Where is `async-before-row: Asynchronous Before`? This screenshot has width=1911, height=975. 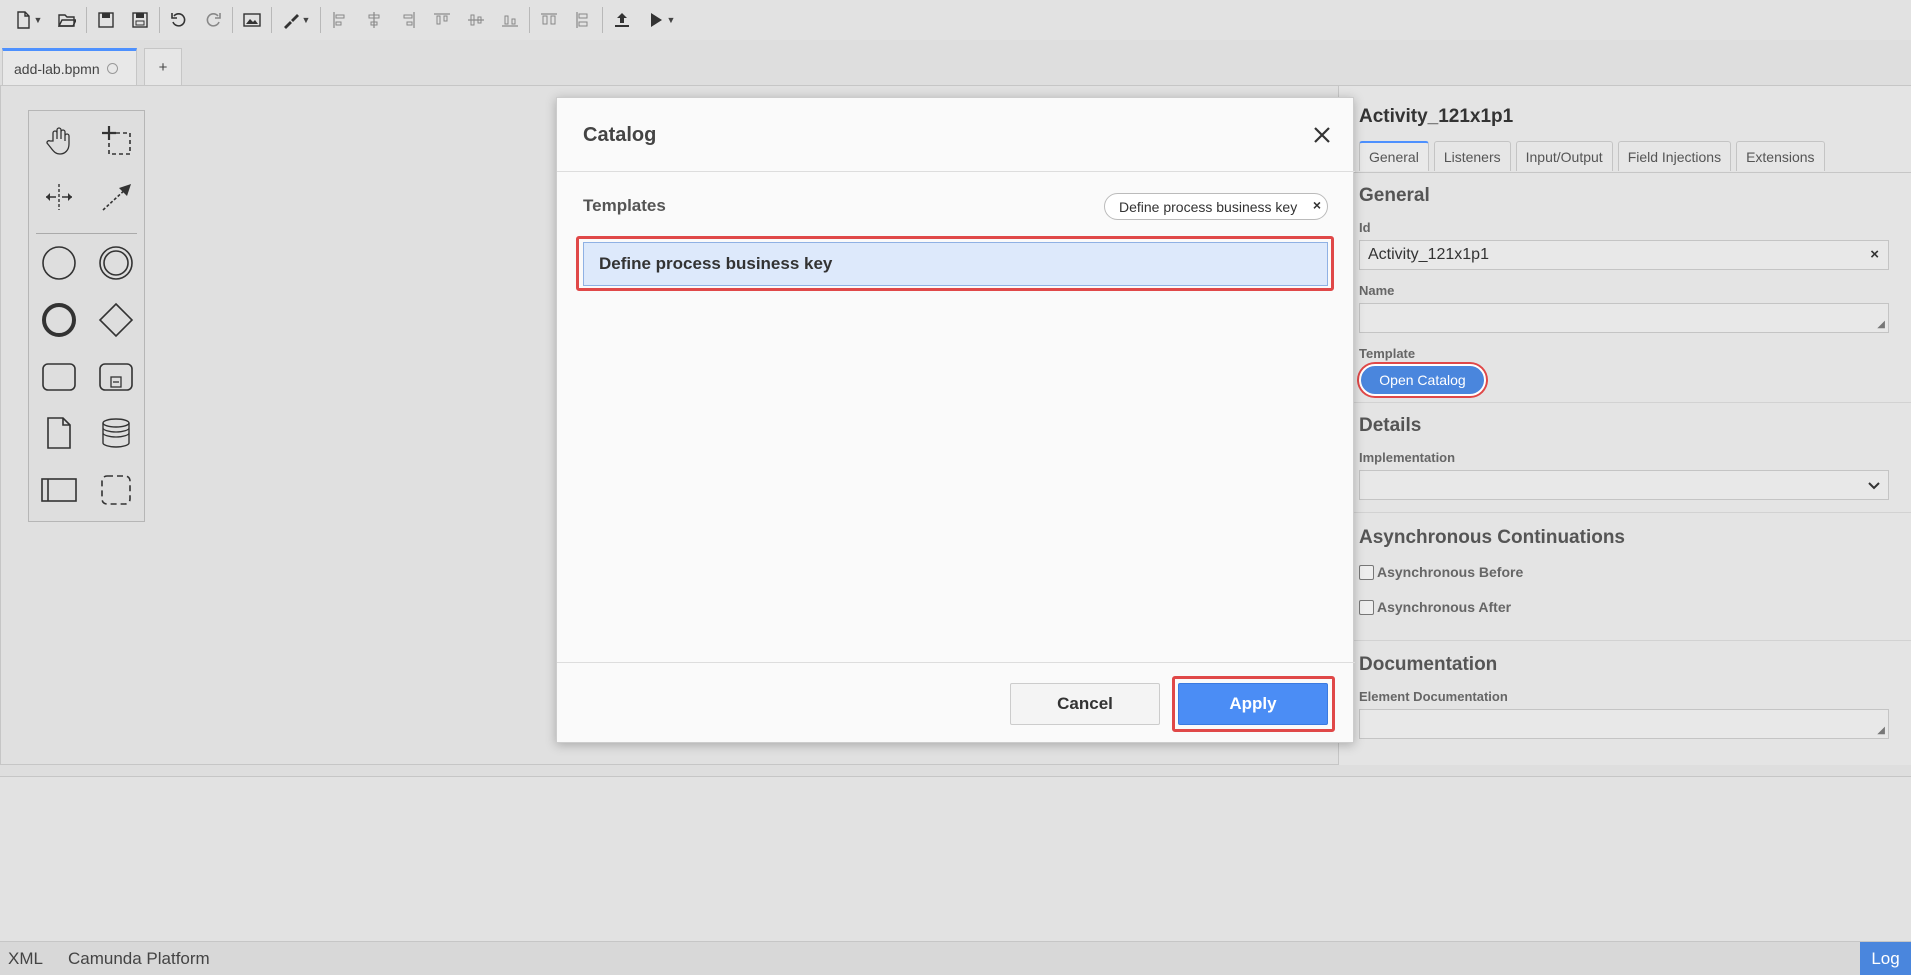 async-before-row: Asynchronous Before is located at coordinates (1441, 572).